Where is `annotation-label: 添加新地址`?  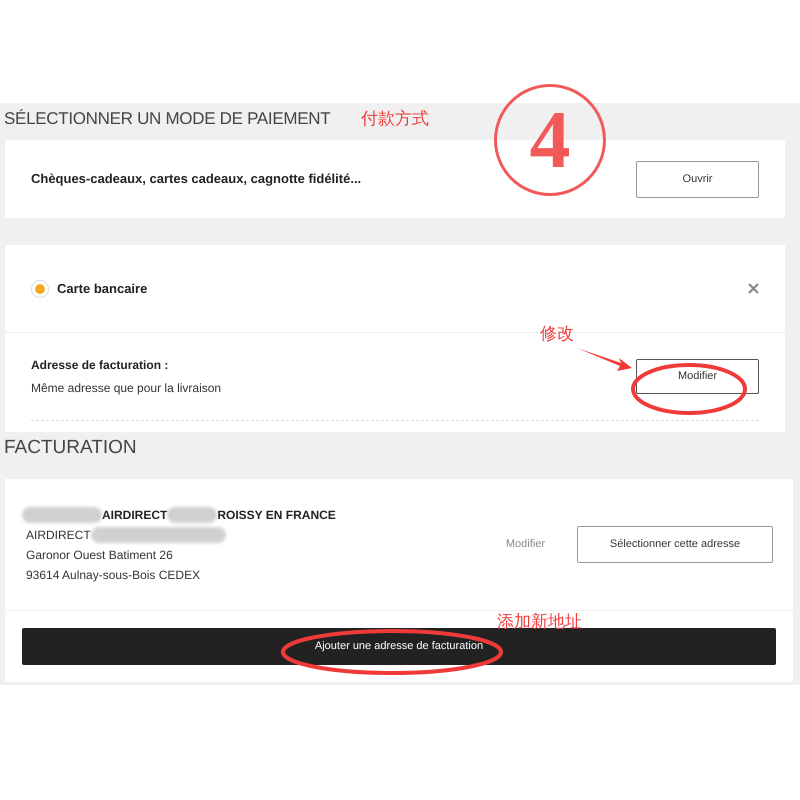 annotation-label: 添加新地址 is located at coordinates (539, 621).